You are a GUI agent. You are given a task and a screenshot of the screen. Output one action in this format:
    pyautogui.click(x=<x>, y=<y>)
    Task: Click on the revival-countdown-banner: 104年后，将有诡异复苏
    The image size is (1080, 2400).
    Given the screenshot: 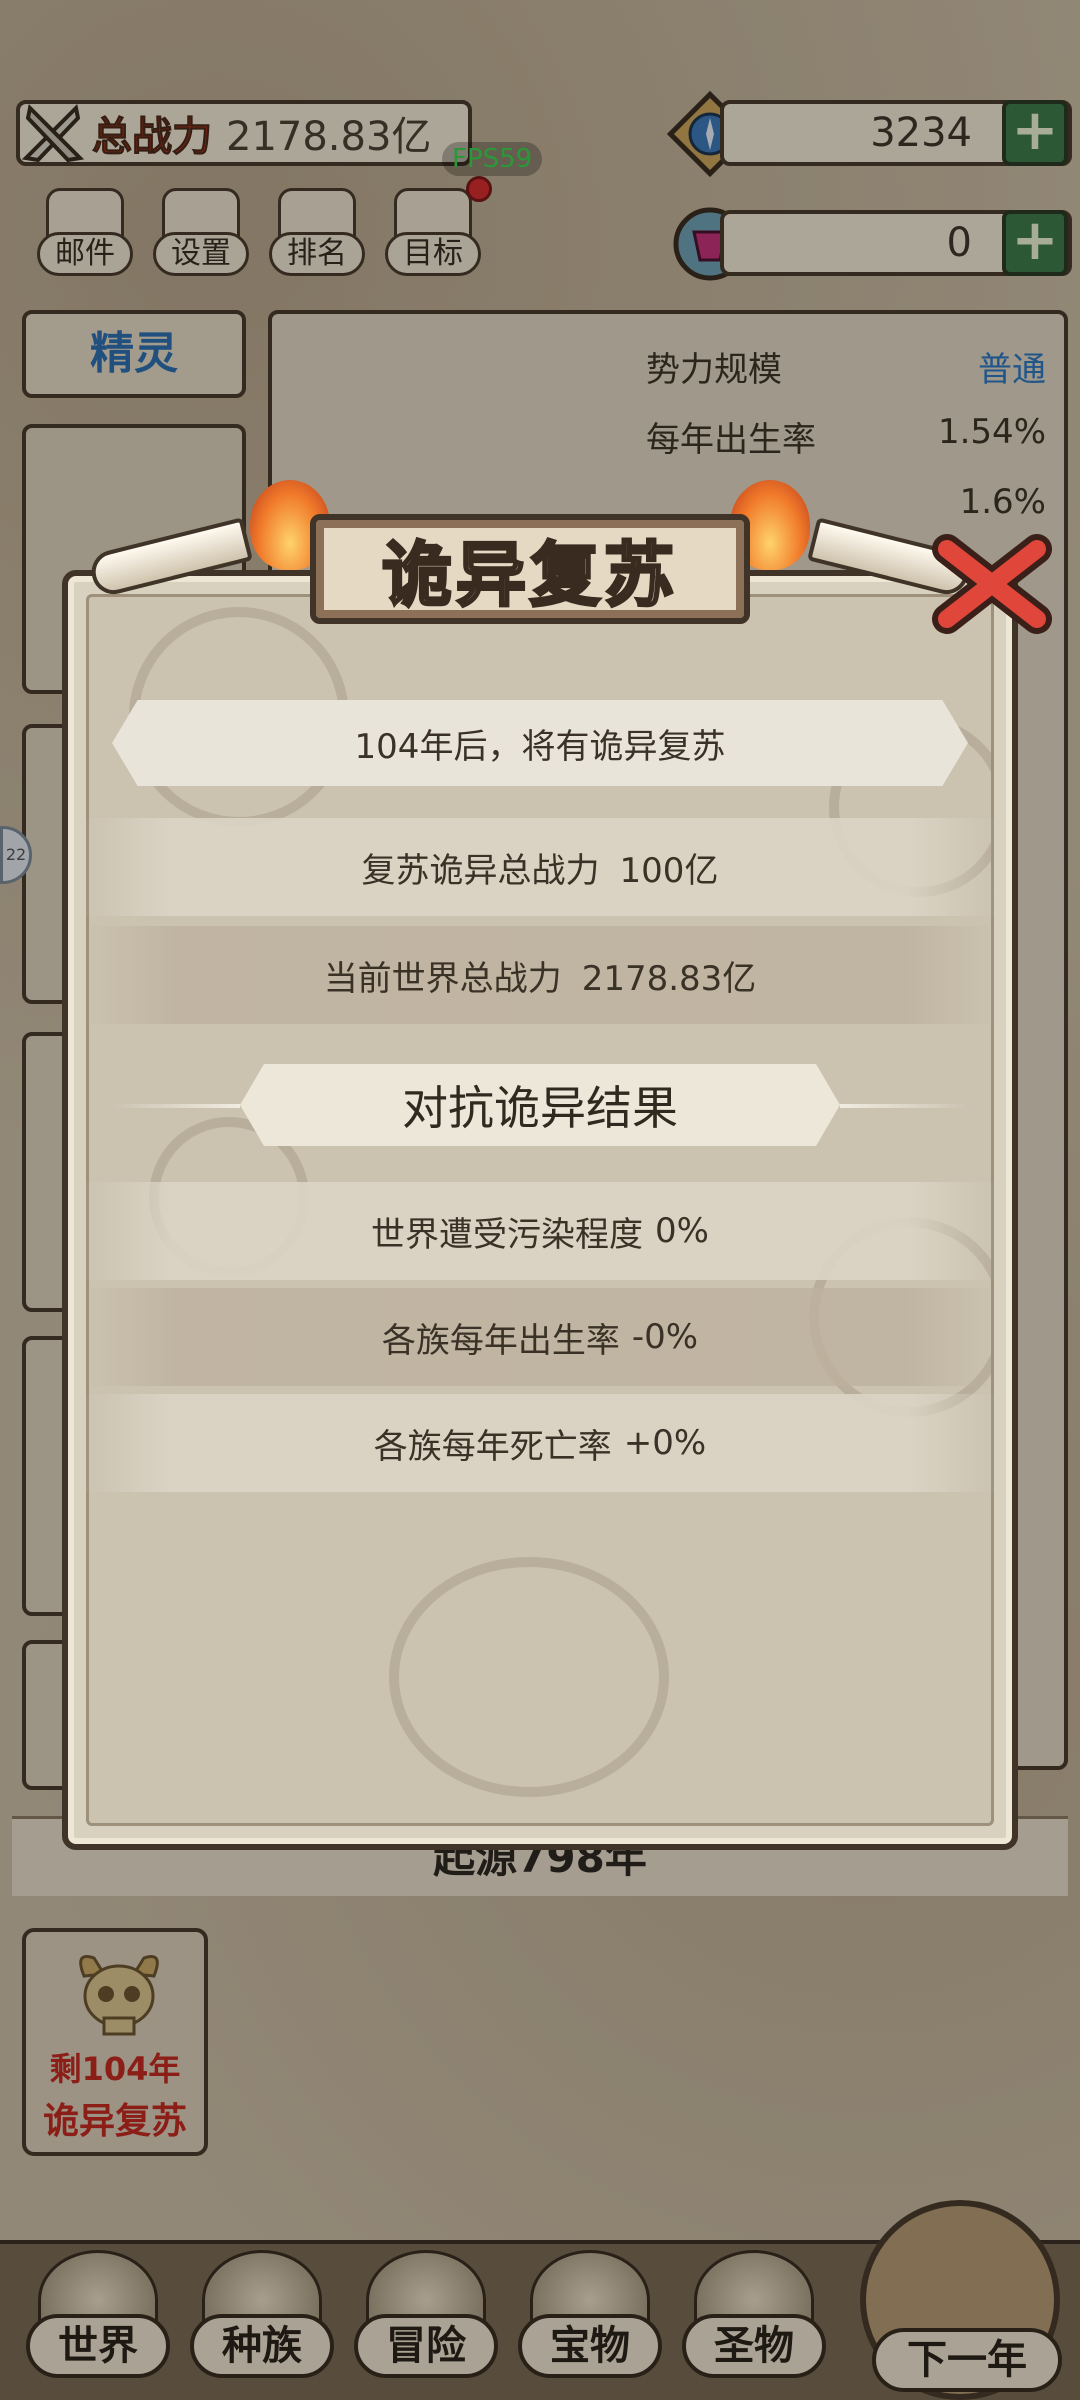 What is the action you would take?
    pyautogui.click(x=540, y=743)
    